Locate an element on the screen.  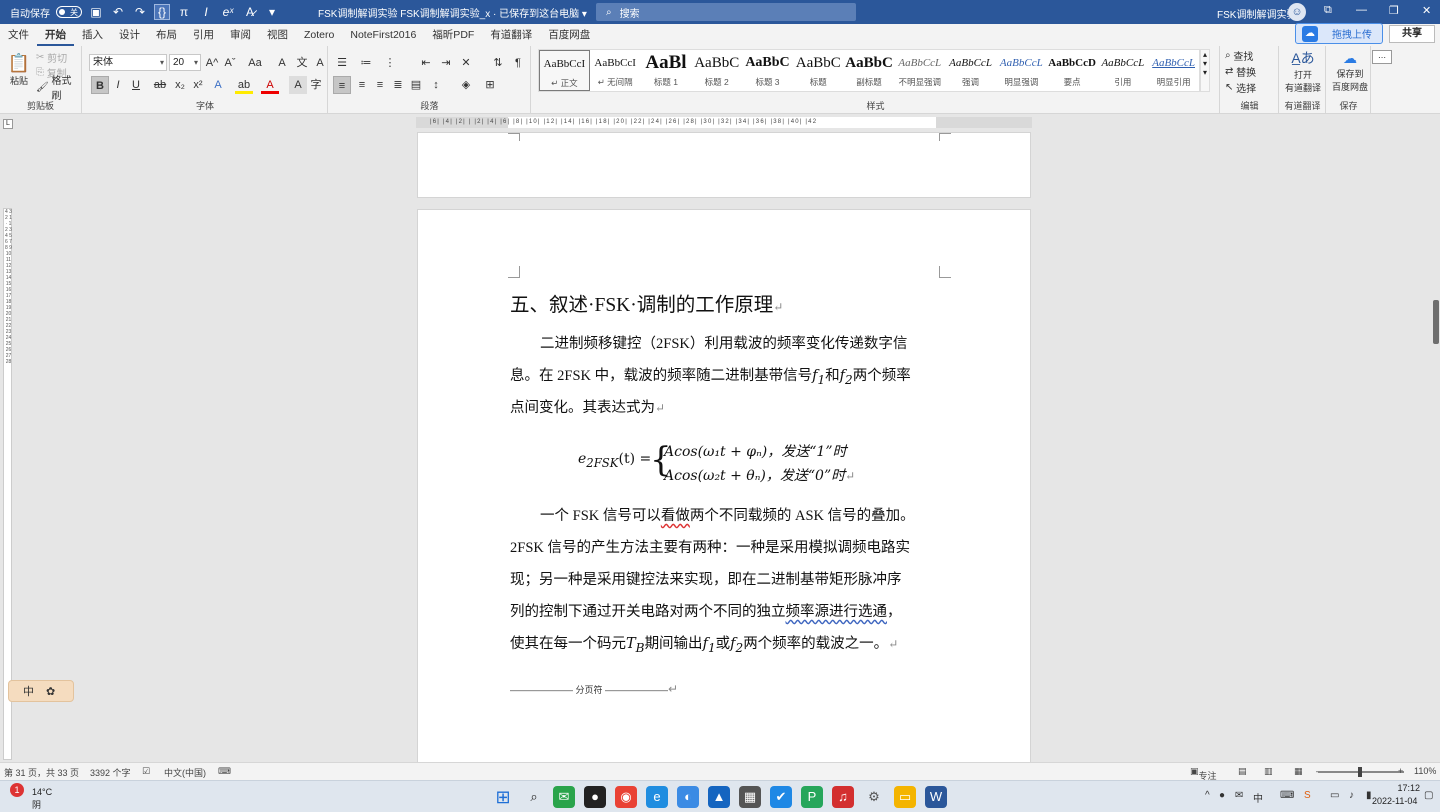
find-button: ⌕ 查找 is located at coordinates (1239, 55).